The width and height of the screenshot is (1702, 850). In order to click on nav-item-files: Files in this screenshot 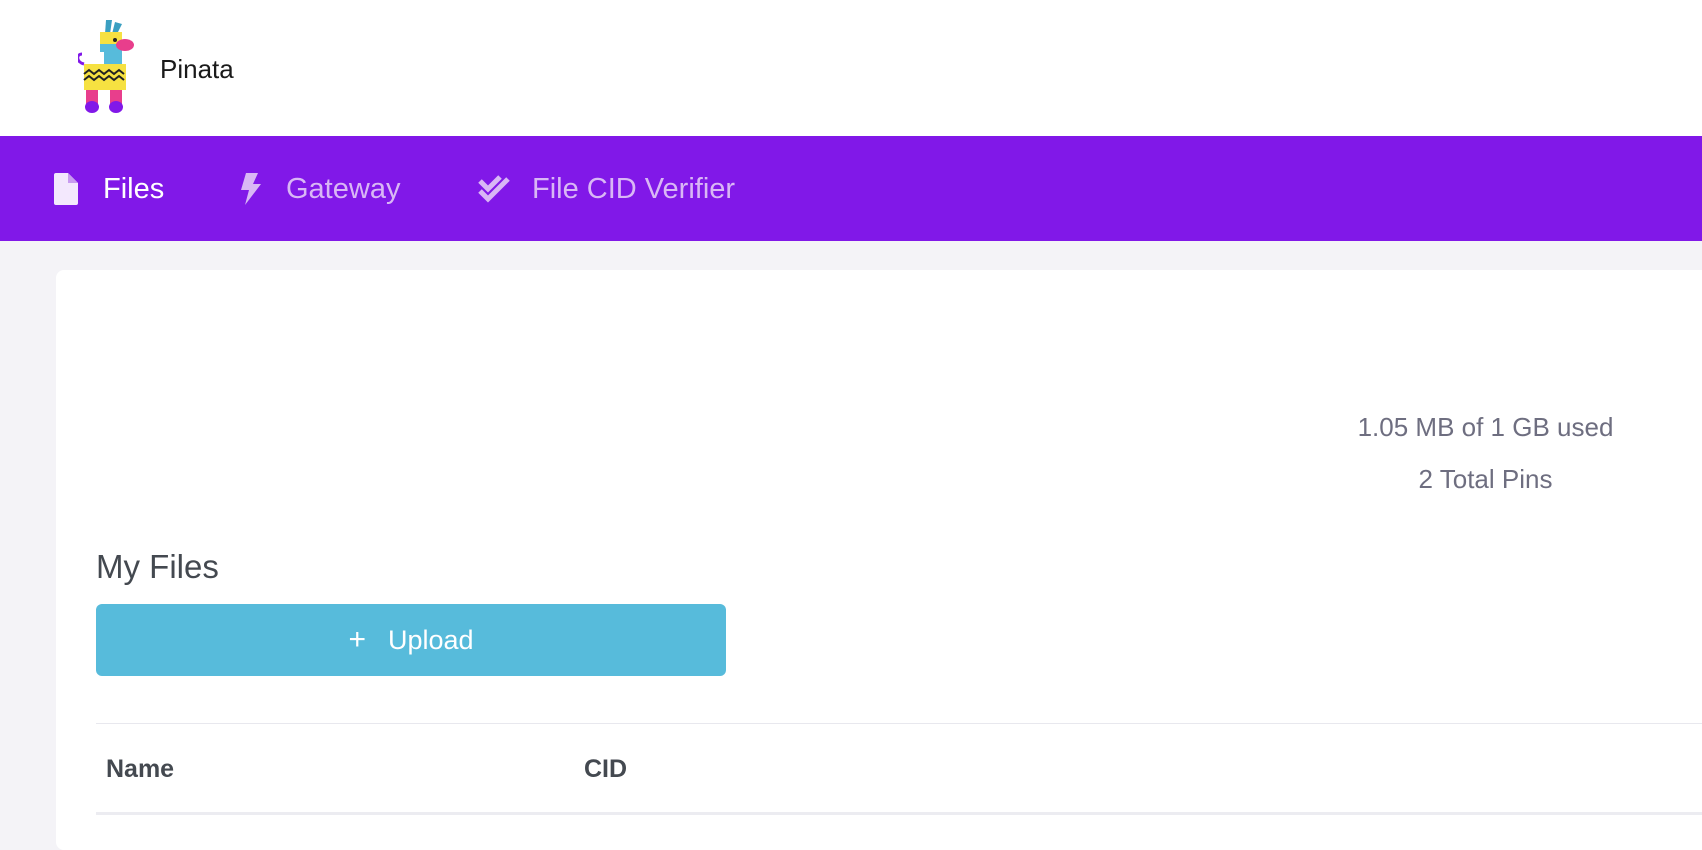, I will do `click(109, 188)`.